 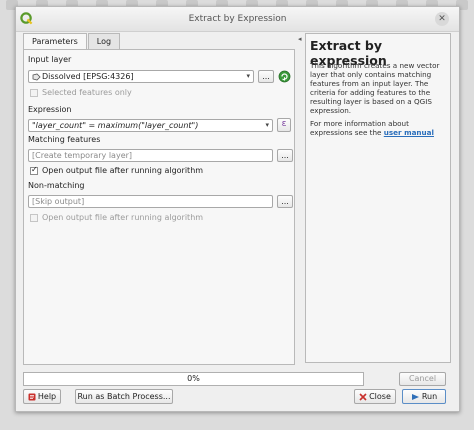 I want to click on close-icon, so click(x=363, y=396).